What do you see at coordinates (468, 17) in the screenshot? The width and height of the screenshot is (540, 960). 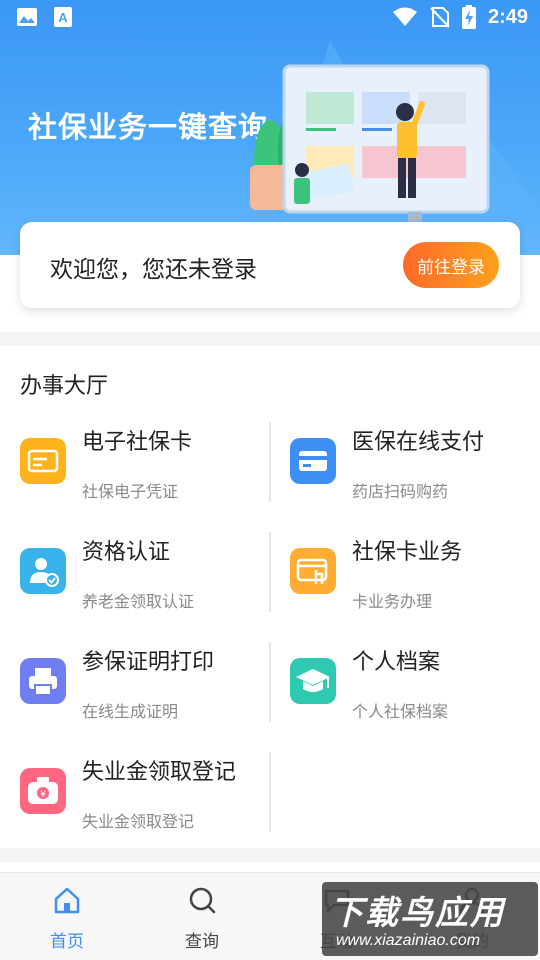 I see `battery-charging-icon` at bounding box center [468, 17].